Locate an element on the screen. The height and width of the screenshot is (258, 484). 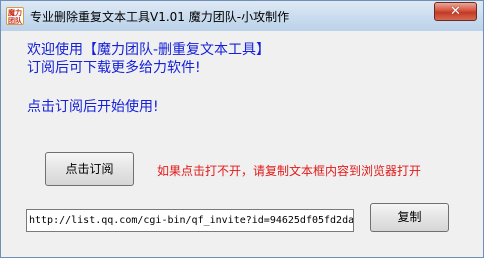
welcome-line-2: 订阅后可下载更多给力软件! is located at coordinates (114, 68).